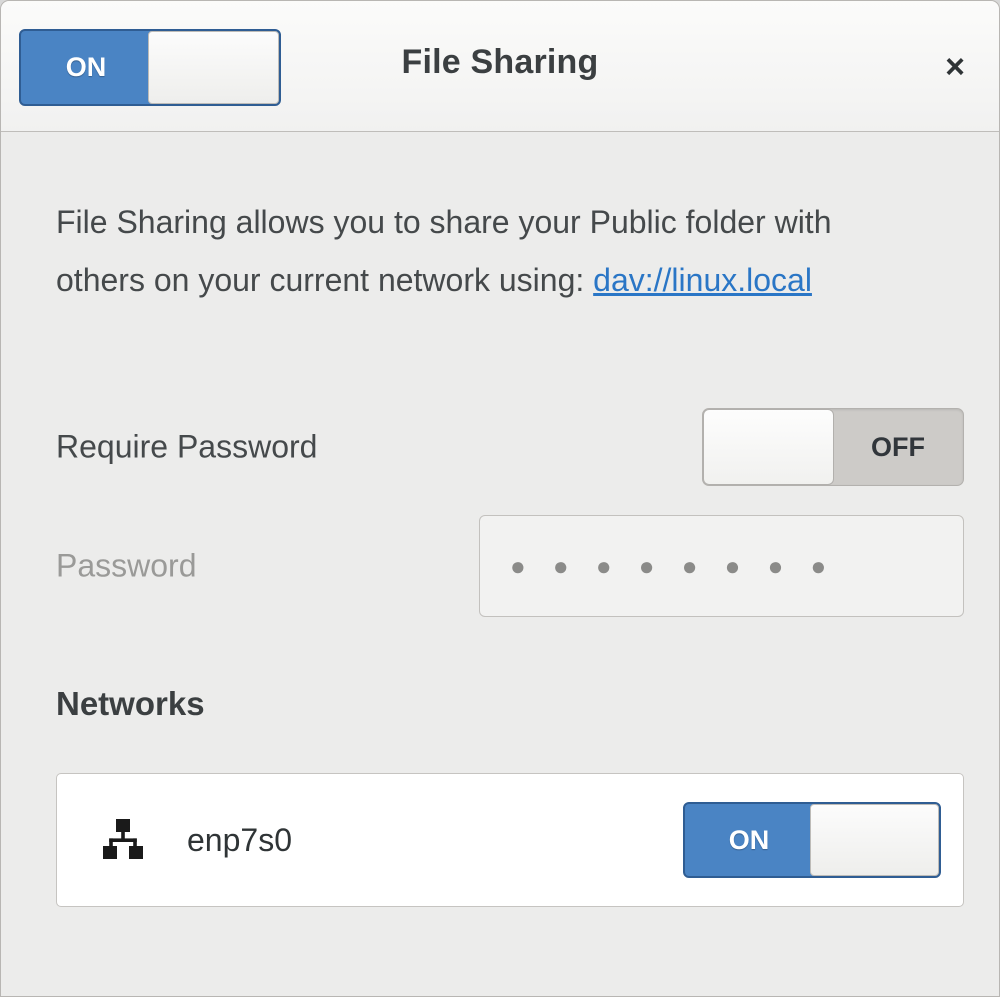  I want to click on list-item: enp7s0 ON, so click(510, 840).